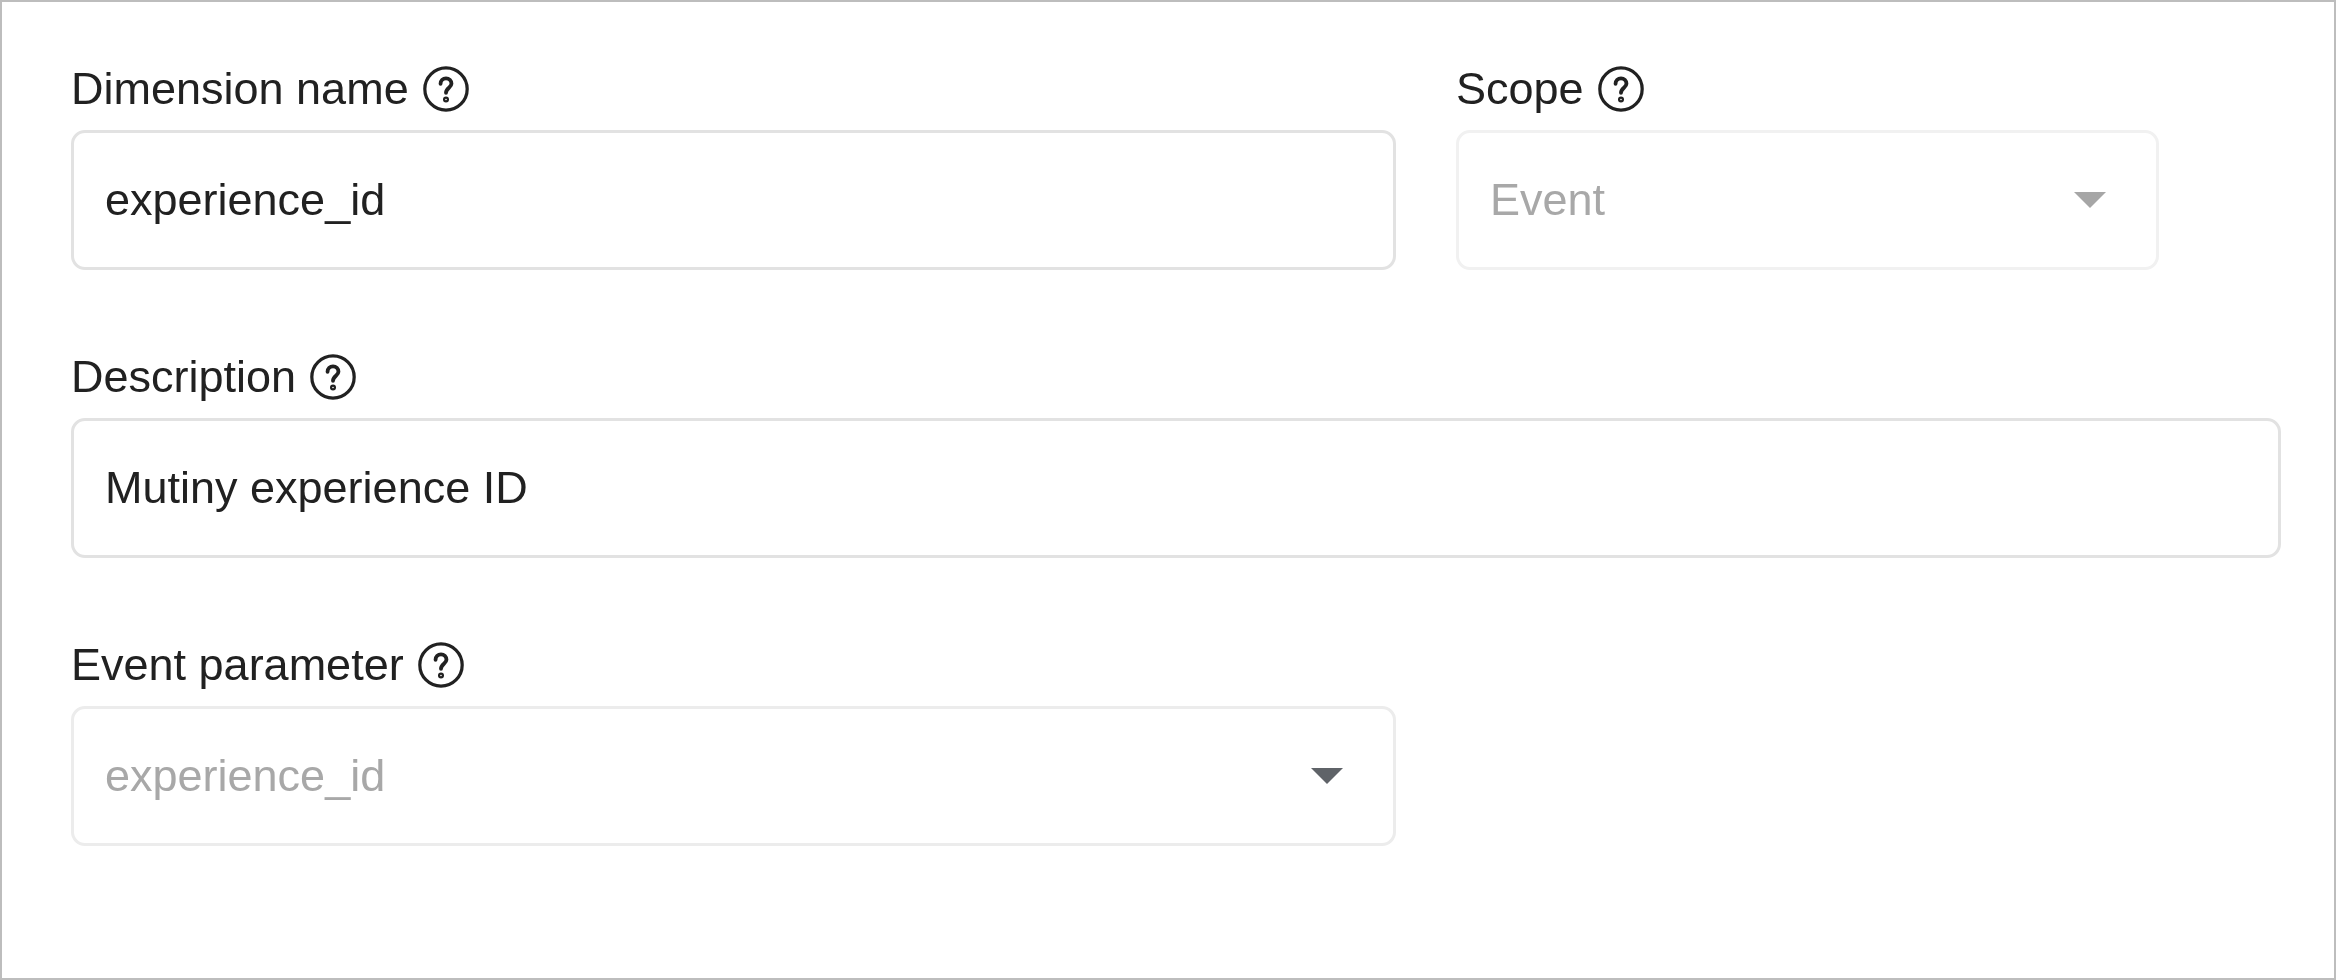 The image size is (2336, 980). Describe the element at coordinates (1176, 488) in the screenshot. I see `text-field: Mutiny experience ID` at that location.